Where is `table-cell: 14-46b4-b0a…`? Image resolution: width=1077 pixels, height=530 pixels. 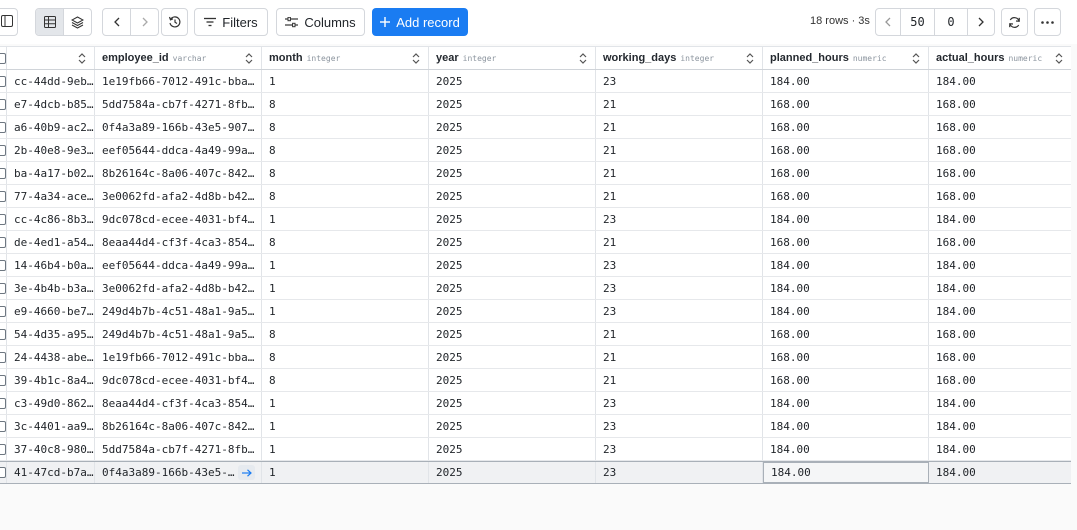
table-cell: 14-46b4-b0a… is located at coordinates (51, 265).